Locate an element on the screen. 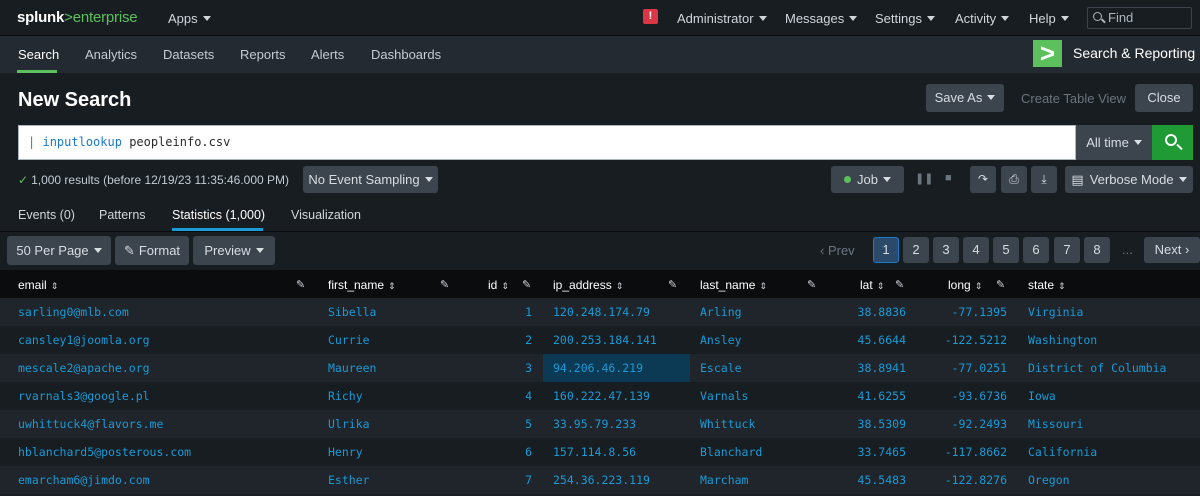 This screenshot has width=1200, height=496. apps-menu: Apps is located at coordinates (189, 18).